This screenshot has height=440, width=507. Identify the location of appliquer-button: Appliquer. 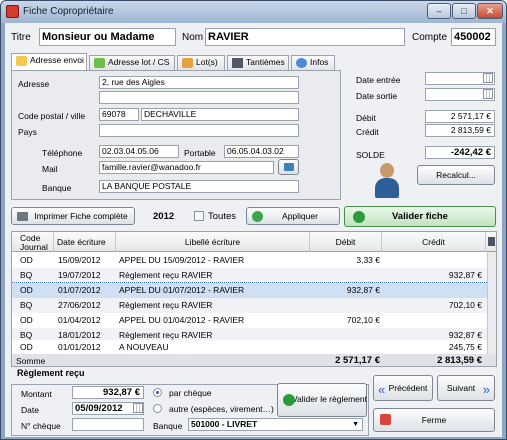
(293, 216).